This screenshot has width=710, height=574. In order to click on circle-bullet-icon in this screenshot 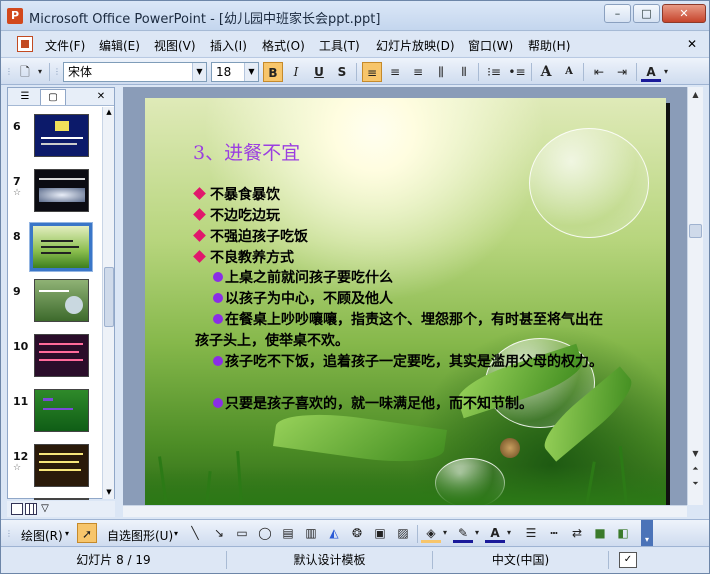, I will do `click(218, 298)`.